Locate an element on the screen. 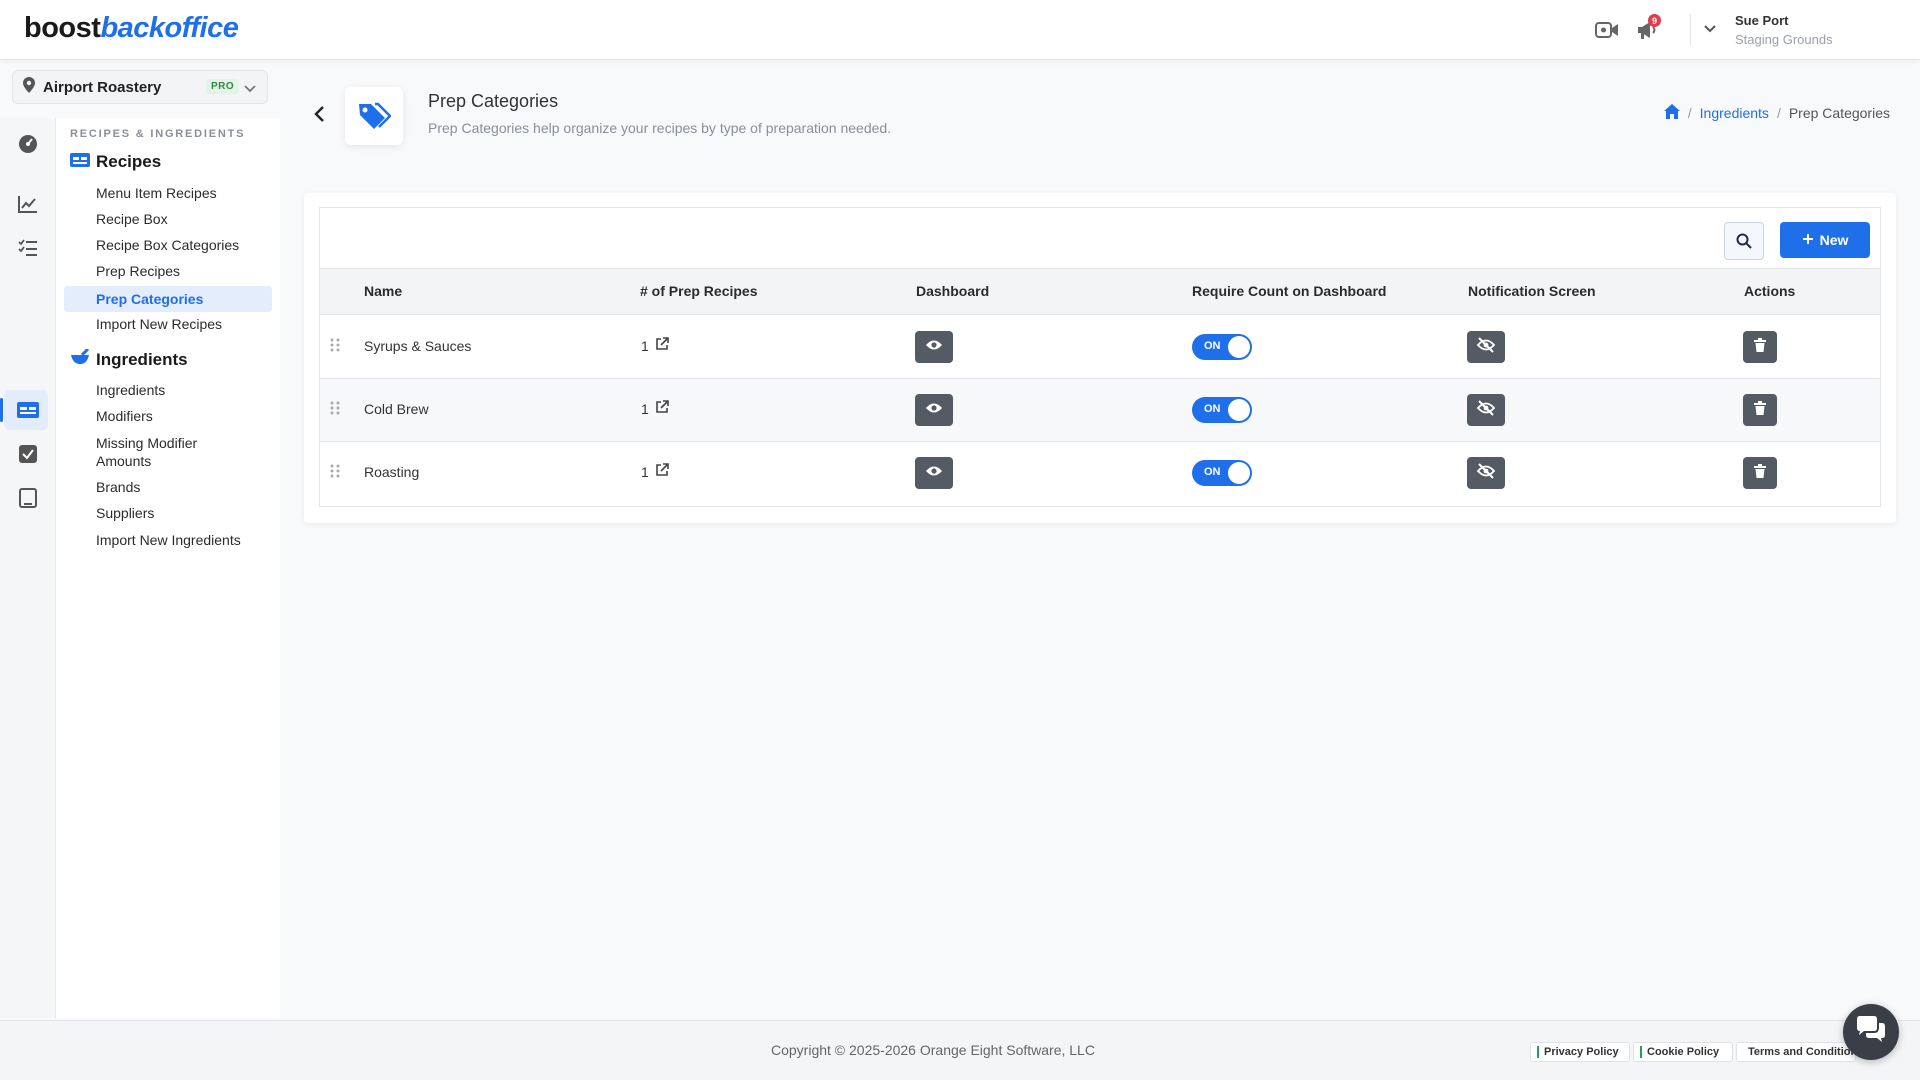  user-name: Sue Port is located at coordinates (1761, 20).